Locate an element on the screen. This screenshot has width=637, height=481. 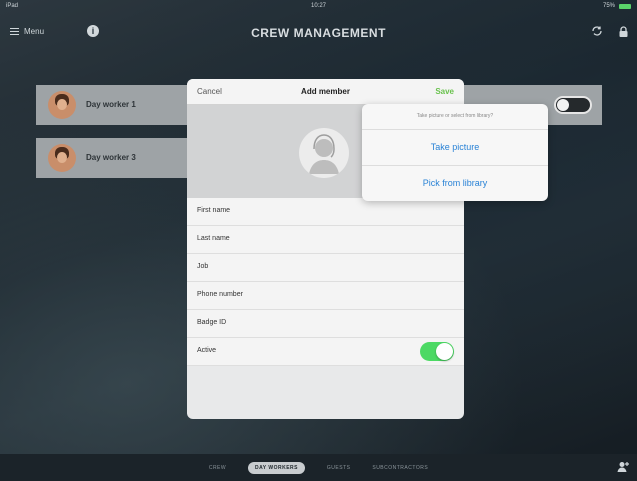
battery-icon is located at coordinates (625, 6).